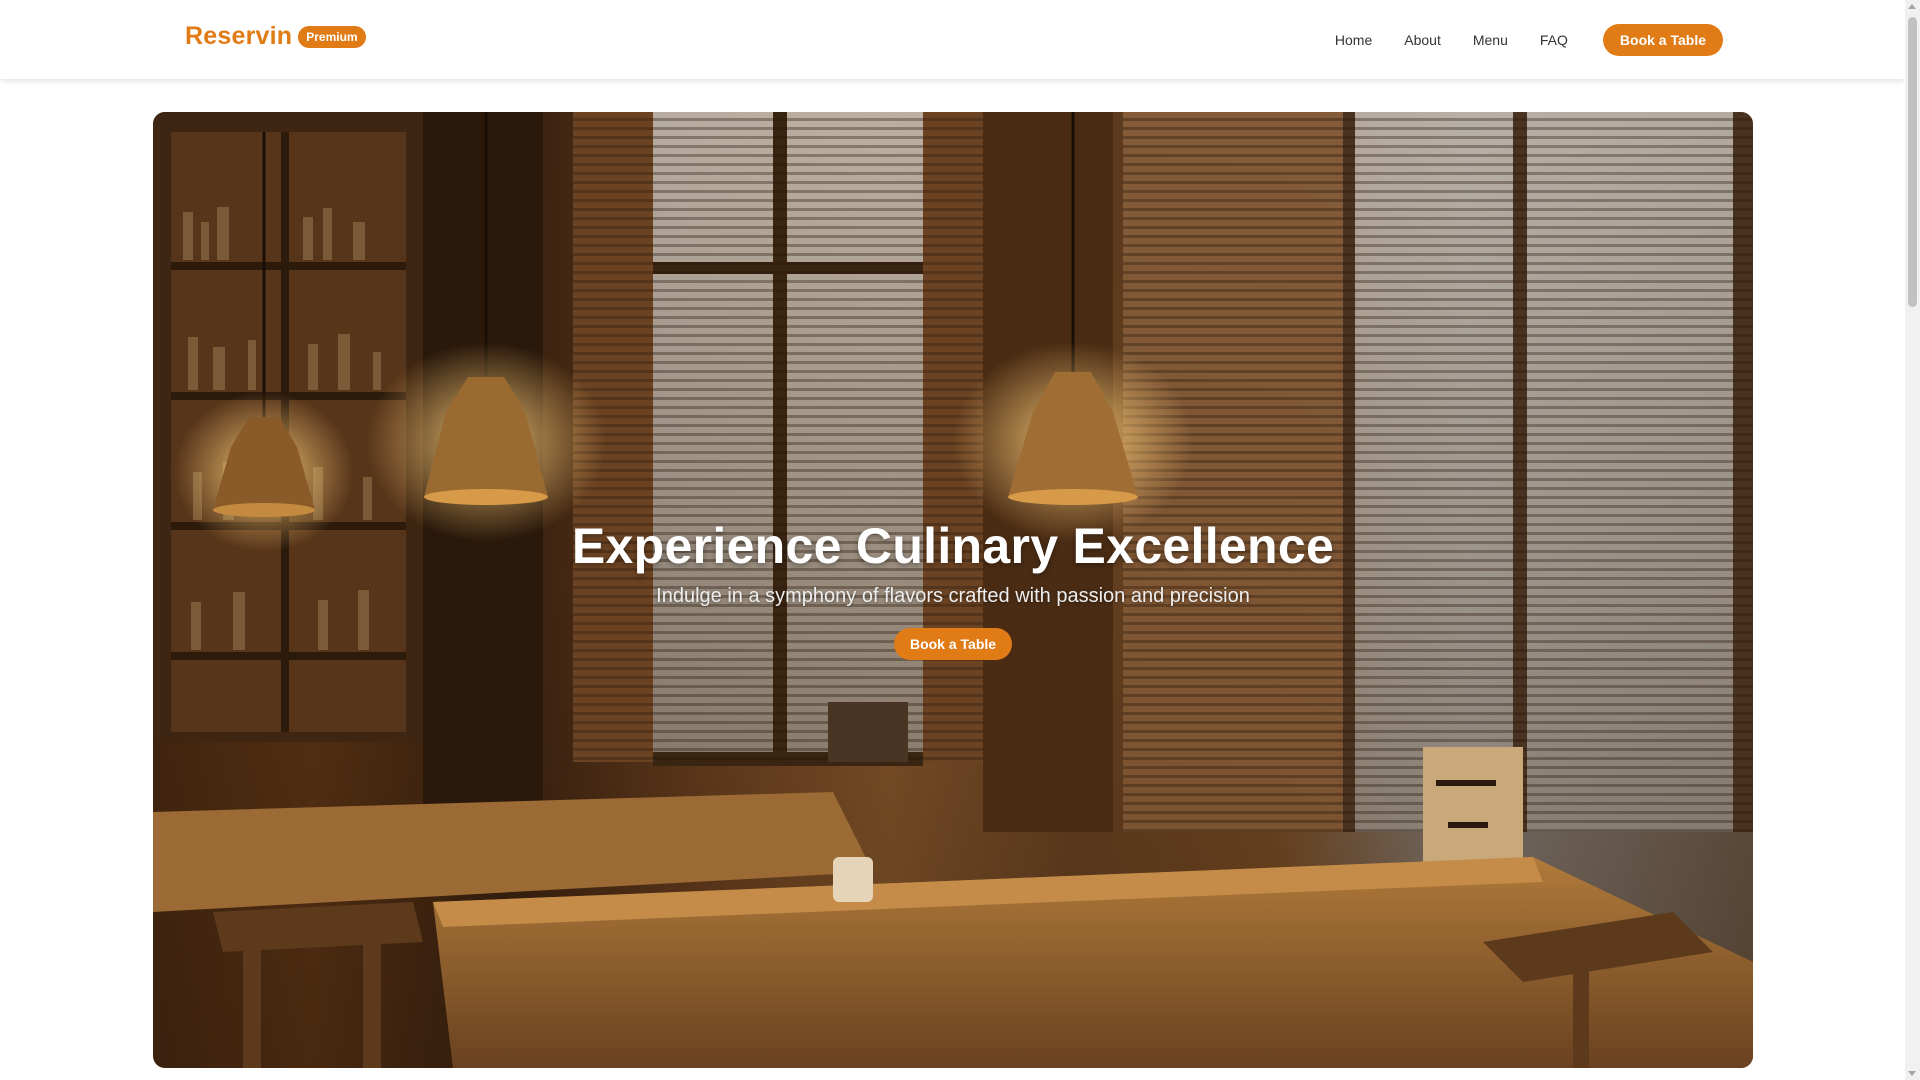 This screenshot has width=1920, height=1080. What do you see at coordinates (1554, 40) in the screenshot?
I see `nav-link-faq: FAQ` at bounding box center [1554, 40].